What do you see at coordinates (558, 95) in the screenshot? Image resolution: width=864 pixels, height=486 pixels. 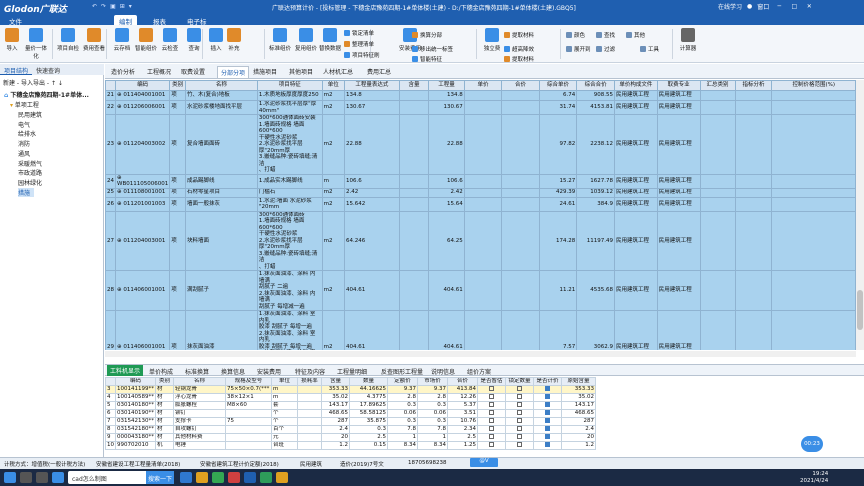 I see `grid-cell-cu: 6.74` at bounding box center [558, 95].